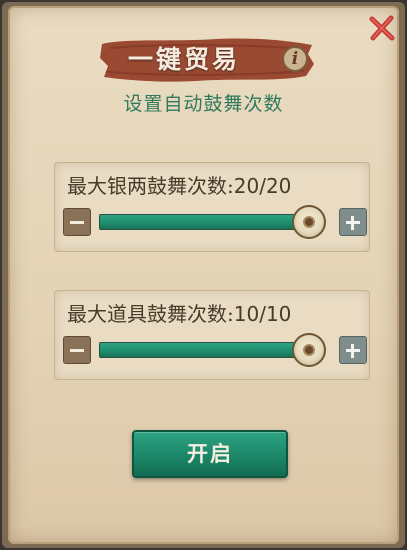  What do you see at coordinates (309, 222) in the screenshot?
I see `silver-slider-knob` at bounding box center [309, 222].